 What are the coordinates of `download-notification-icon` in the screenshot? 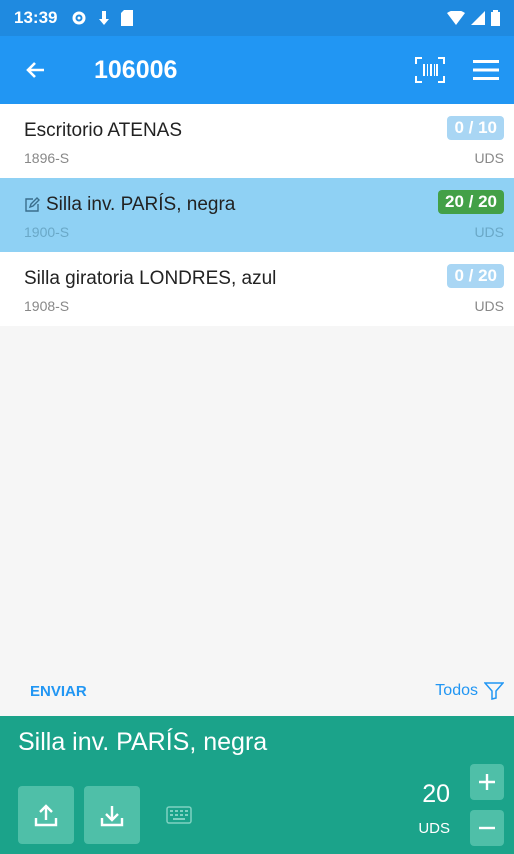 It's located at (104, 18).